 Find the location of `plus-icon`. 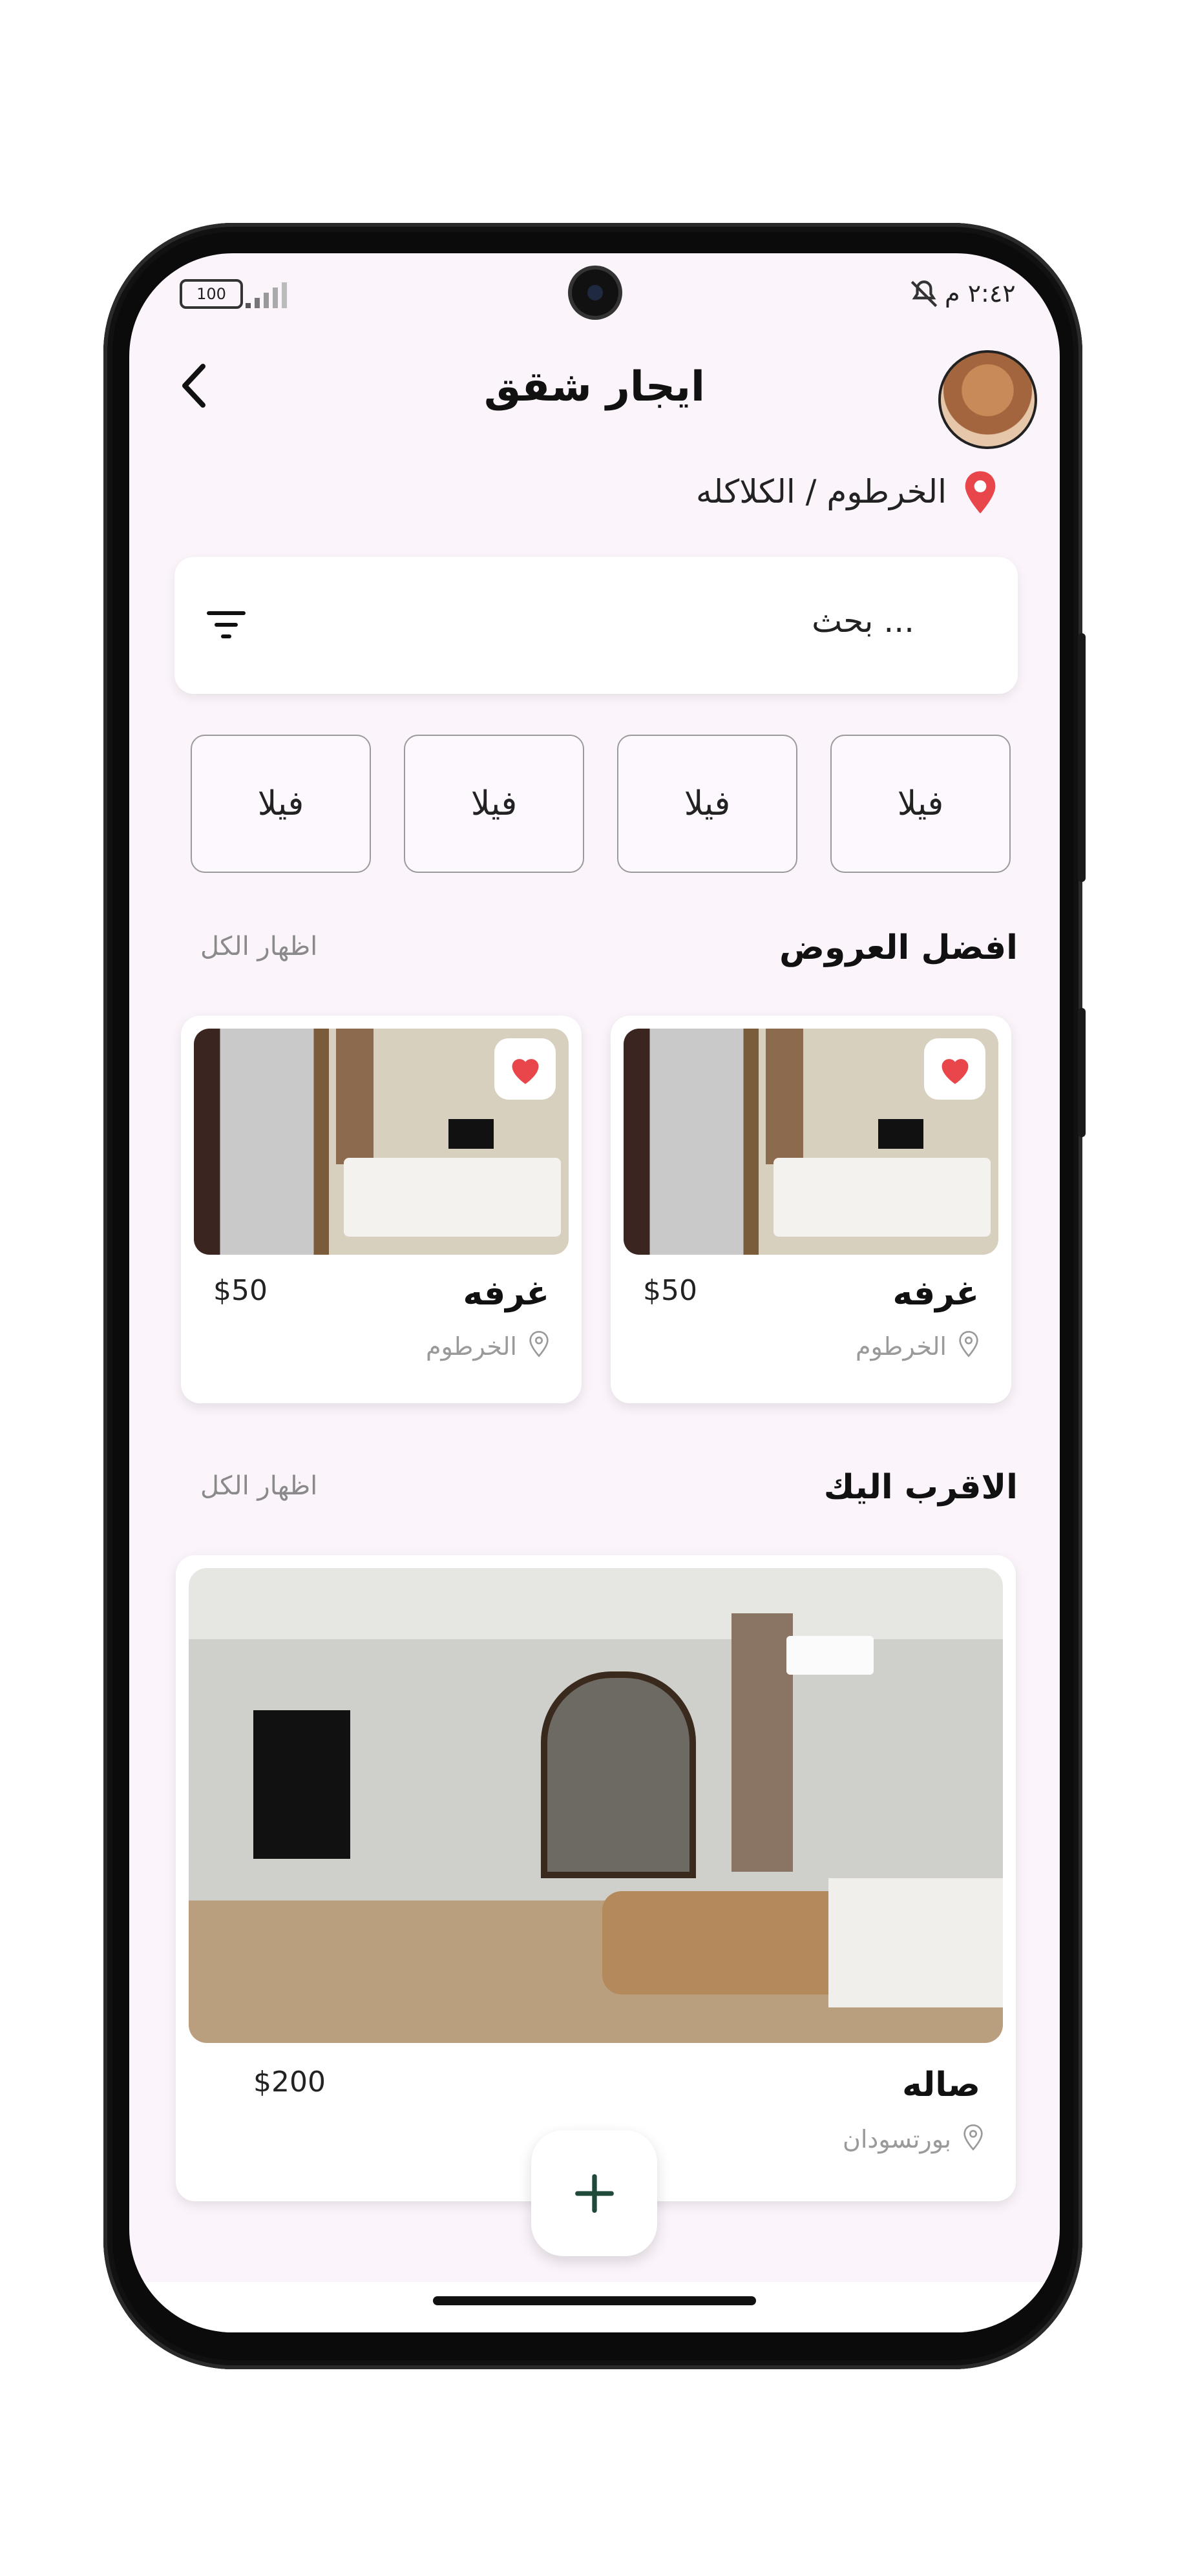

plus-icon is located at coordinates (594, 2193).